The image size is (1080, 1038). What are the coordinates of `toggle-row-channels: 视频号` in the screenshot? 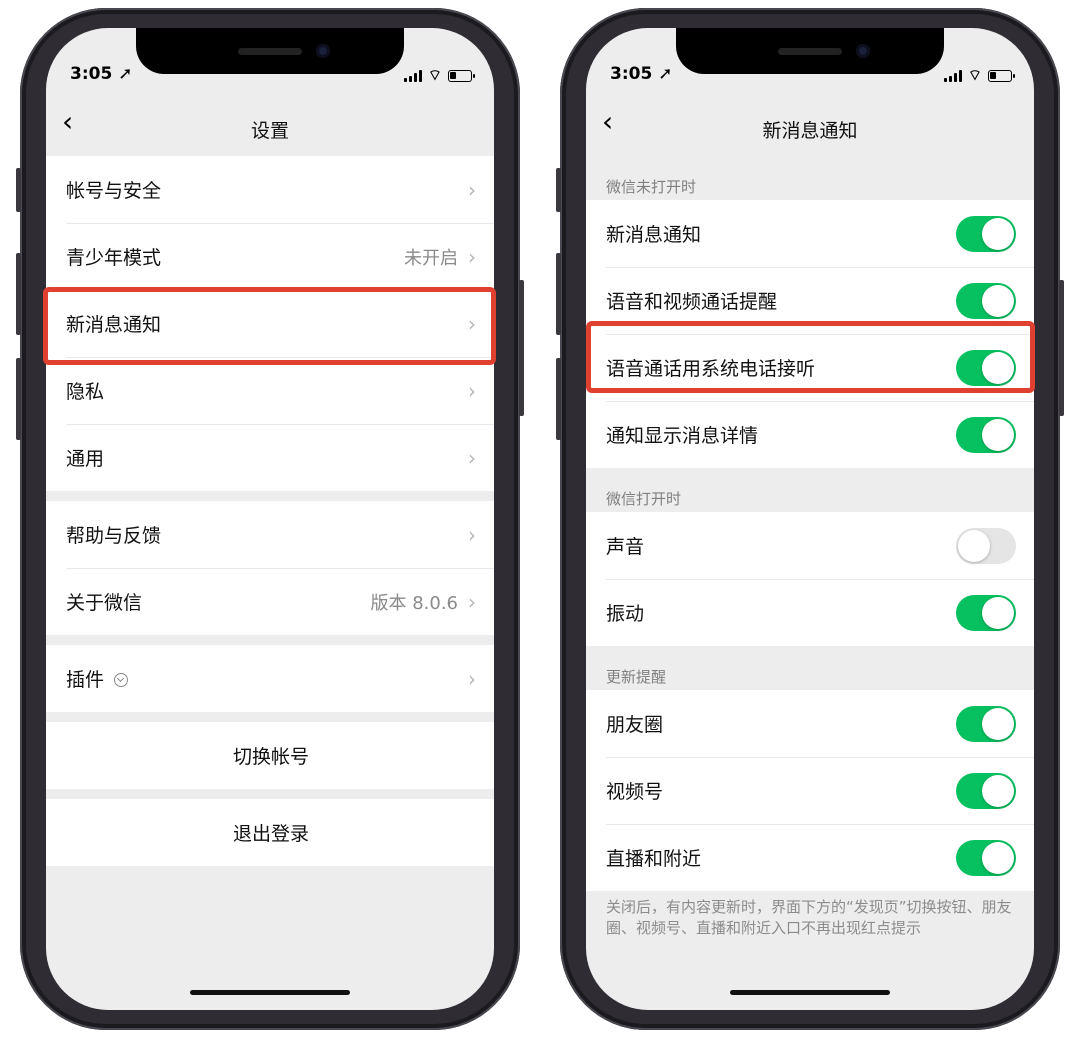 It's located at (810, 790).